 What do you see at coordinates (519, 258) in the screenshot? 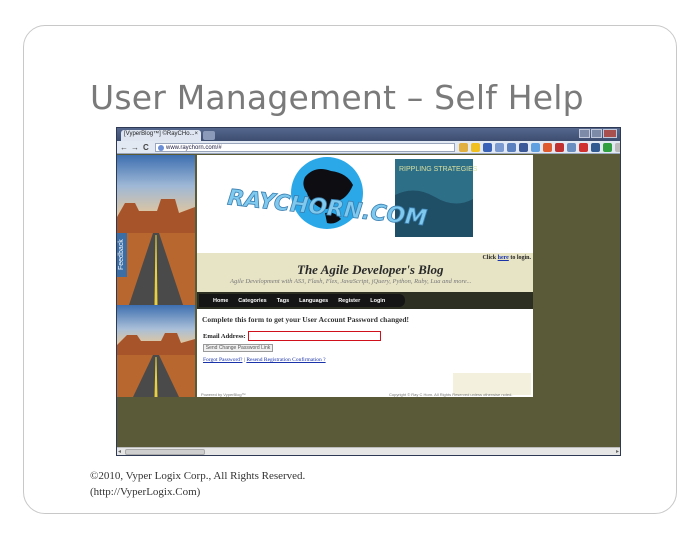
I see `login-suffix: to login.` at bounding box center [519, 258].